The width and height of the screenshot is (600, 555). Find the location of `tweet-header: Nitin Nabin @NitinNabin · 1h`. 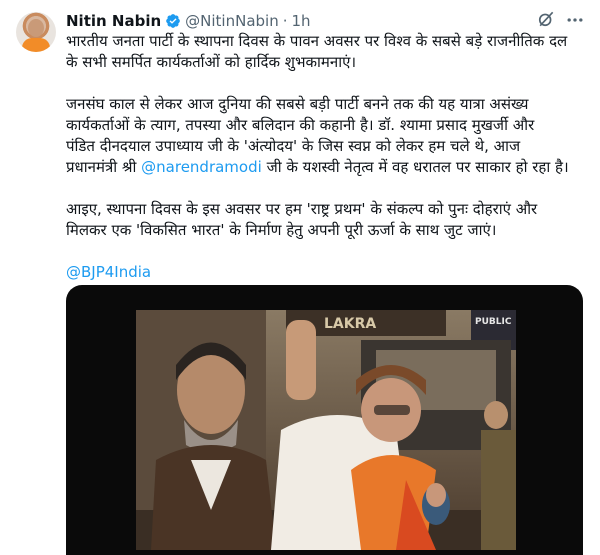

tweet-header: Nitin Nabin @NitinNabin · 1h is located at coordinates (188, 21).